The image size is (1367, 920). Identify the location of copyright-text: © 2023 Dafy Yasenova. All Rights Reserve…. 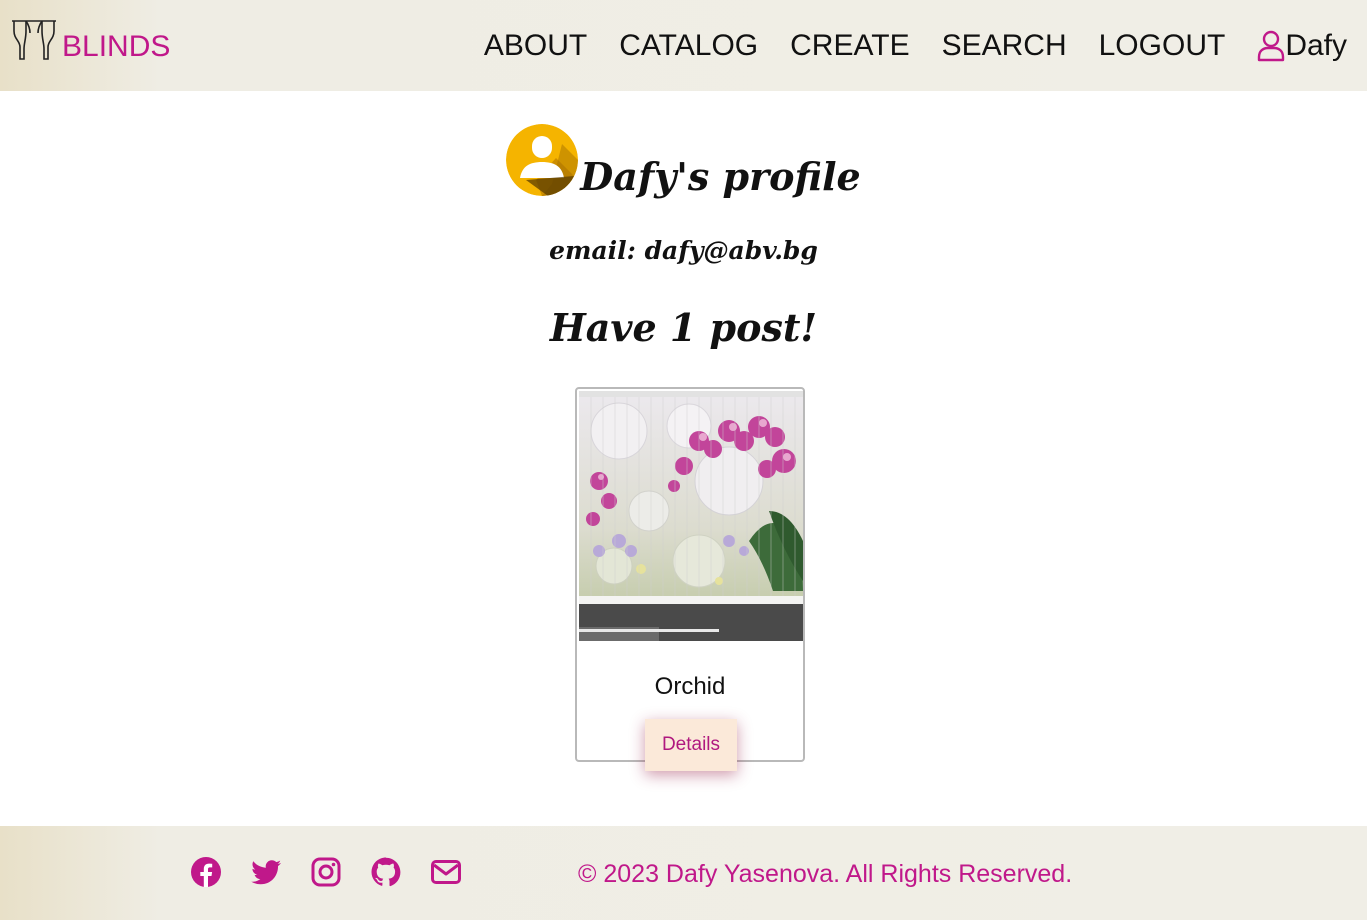
(825, 874).